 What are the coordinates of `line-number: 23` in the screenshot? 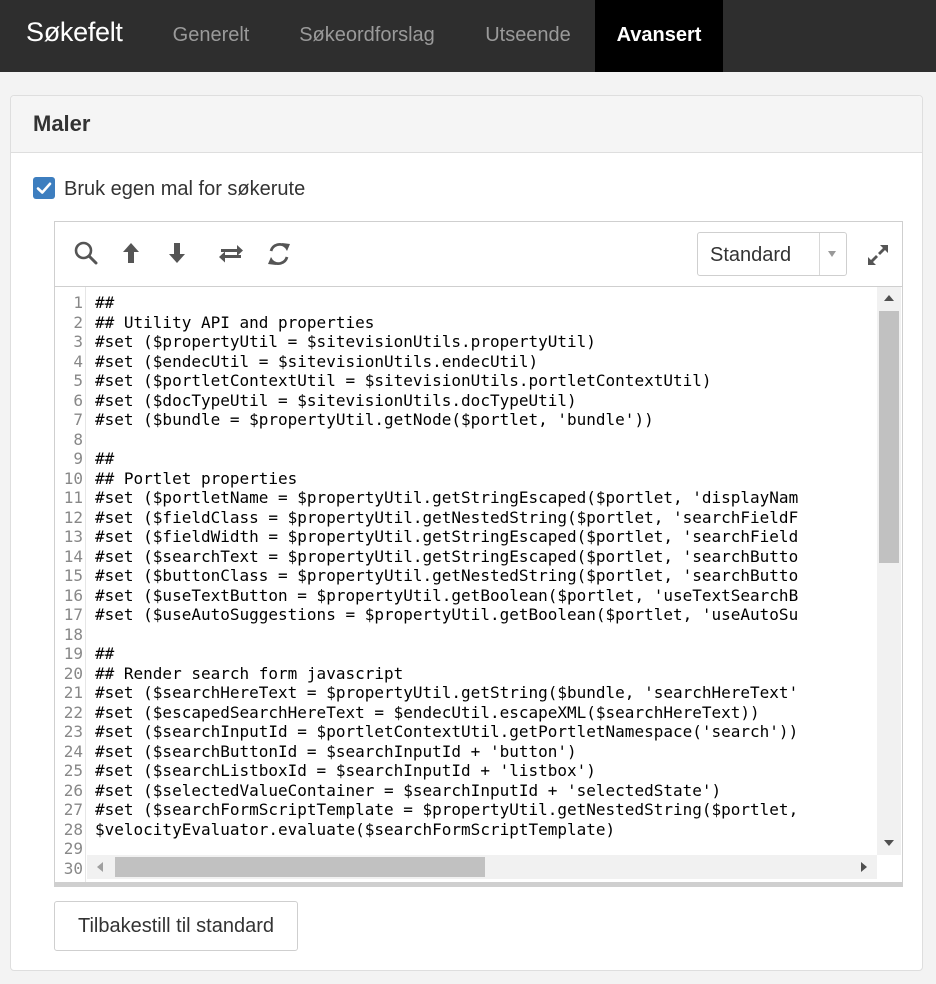 It's located at (73, 731).